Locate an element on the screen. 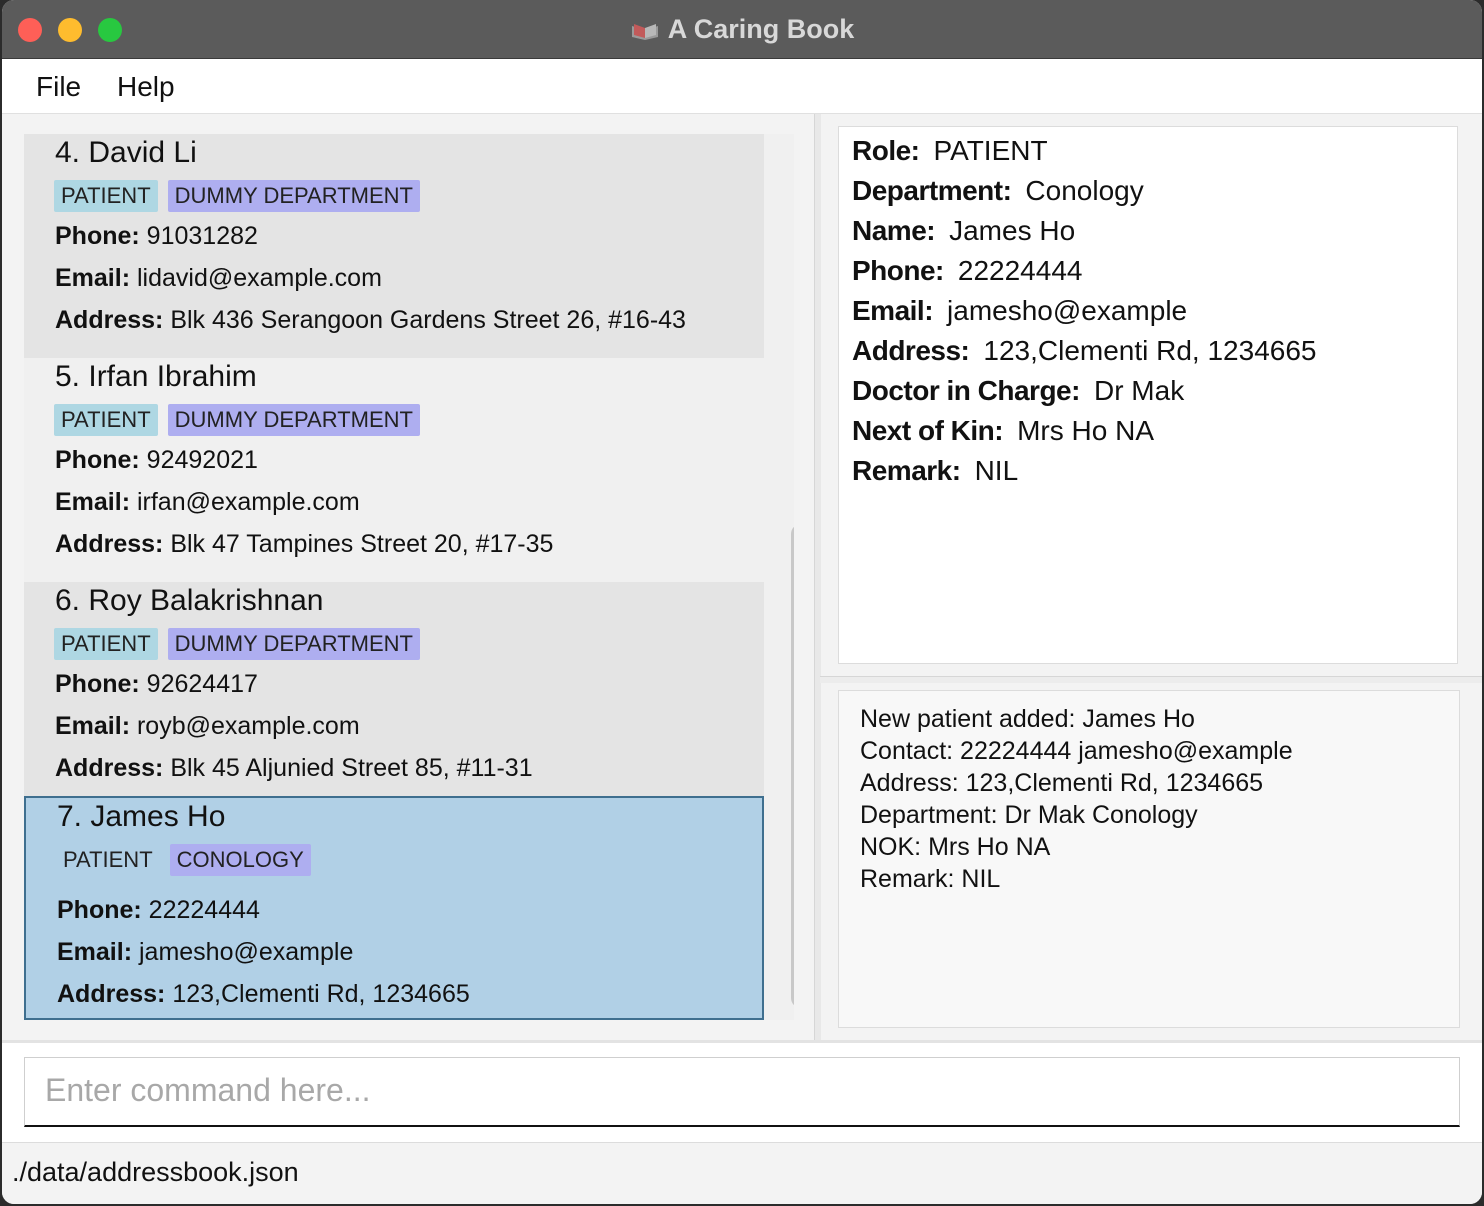 This screenshot has height=1206, width=1484. address-value: Blk 45 Aljunied Street 85, #11-31 is located at coordinates (351, 768).